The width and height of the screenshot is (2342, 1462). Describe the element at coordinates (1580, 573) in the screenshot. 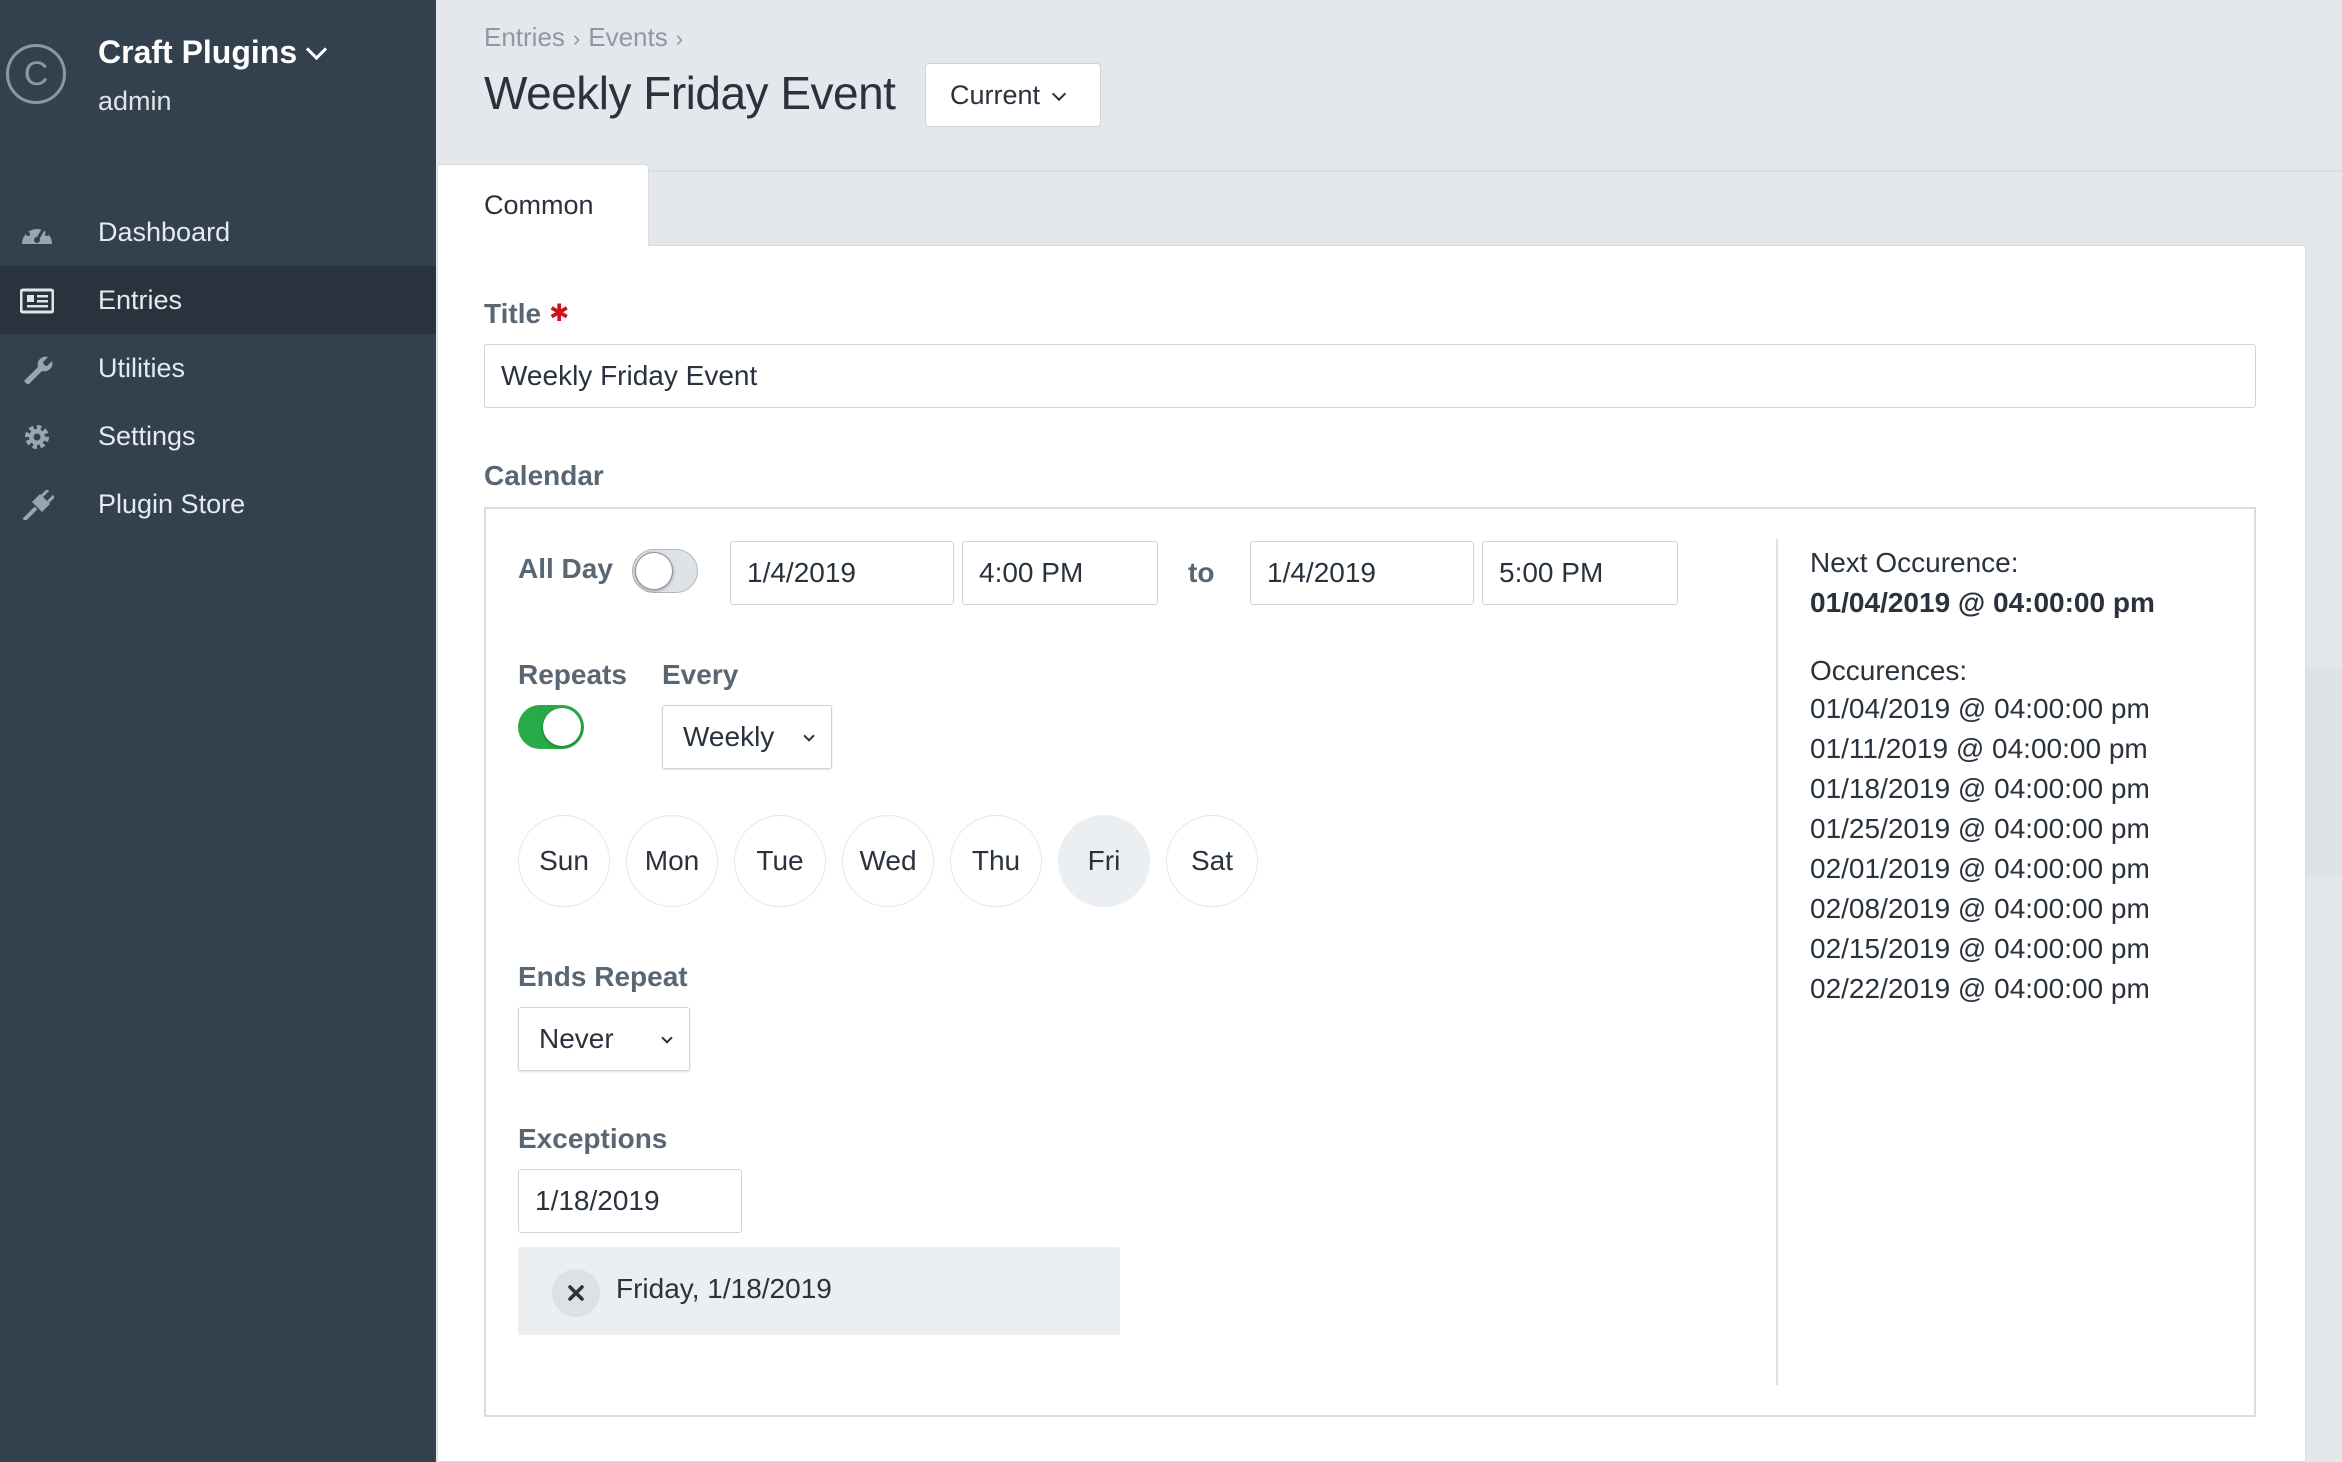

I see `end-time-input: 5:00 PM` at that location.